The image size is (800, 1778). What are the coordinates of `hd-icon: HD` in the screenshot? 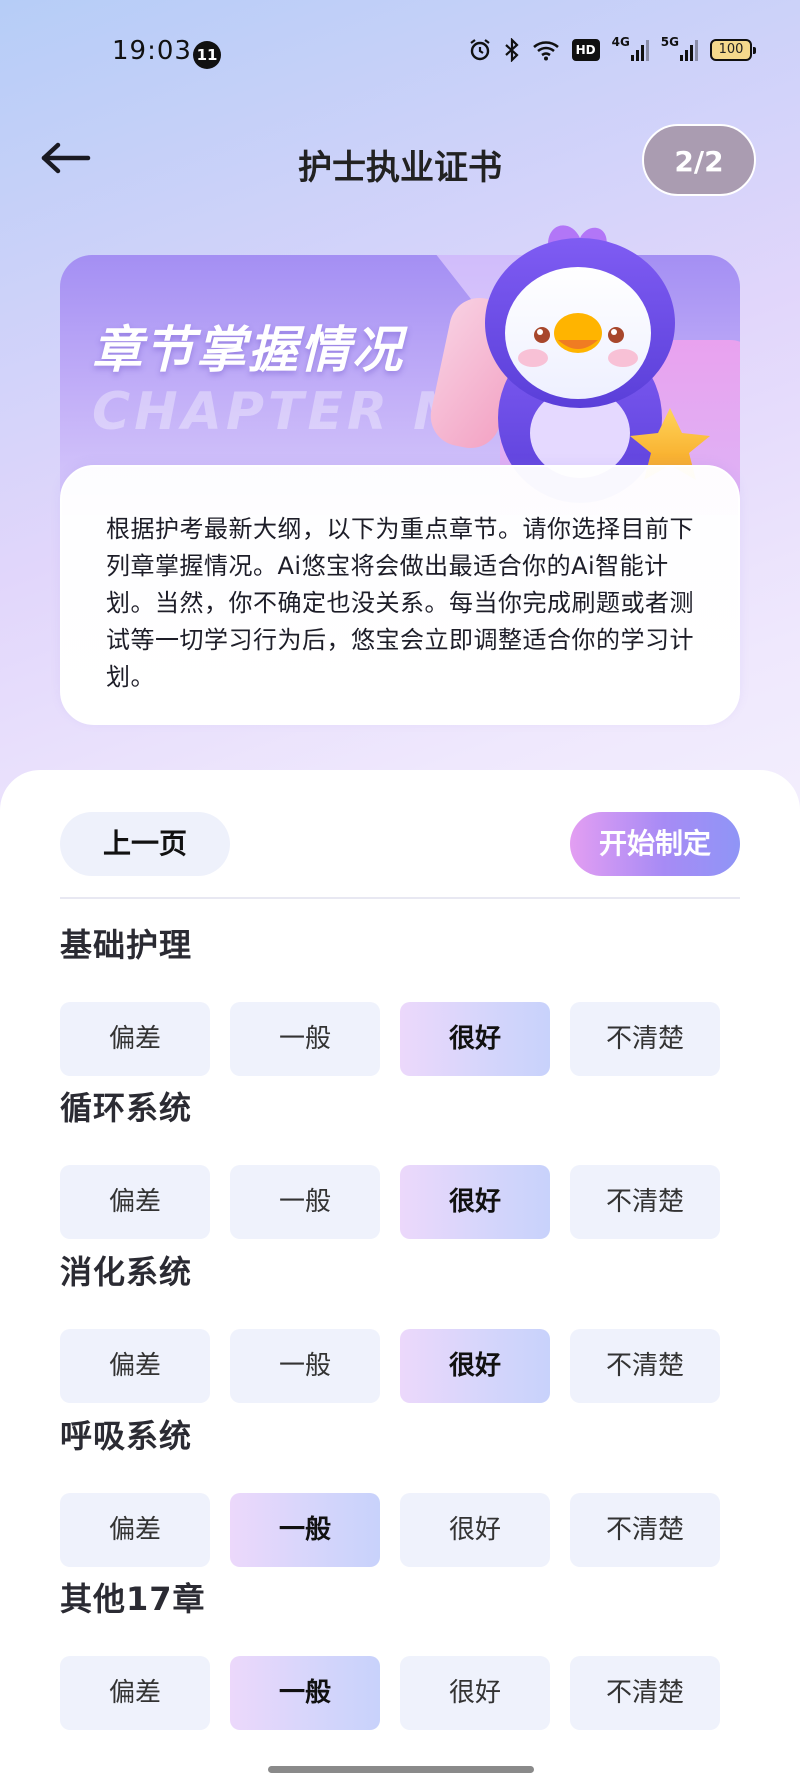 It's located at (585, 50).